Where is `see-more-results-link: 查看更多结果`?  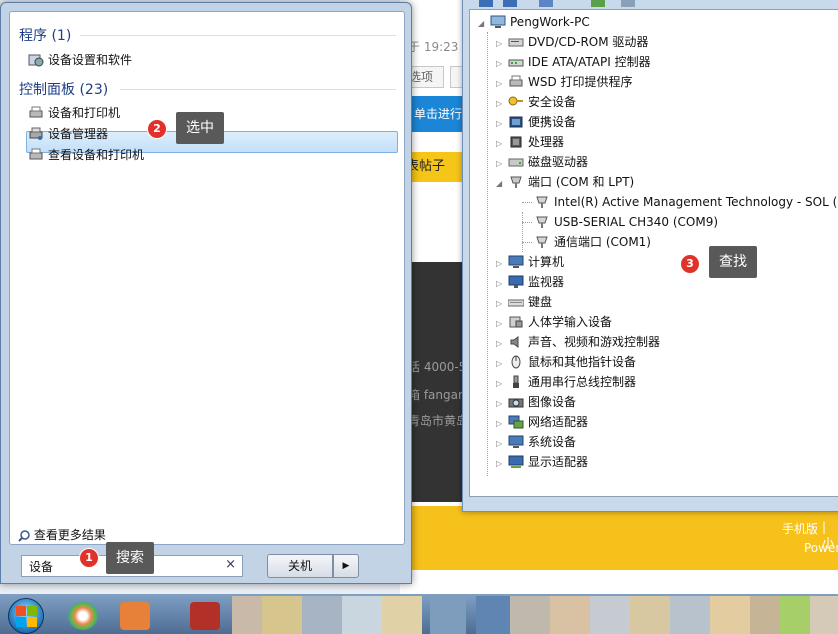
see-more-results-link: 查看更多结果 is located at coordinates (62, 534).